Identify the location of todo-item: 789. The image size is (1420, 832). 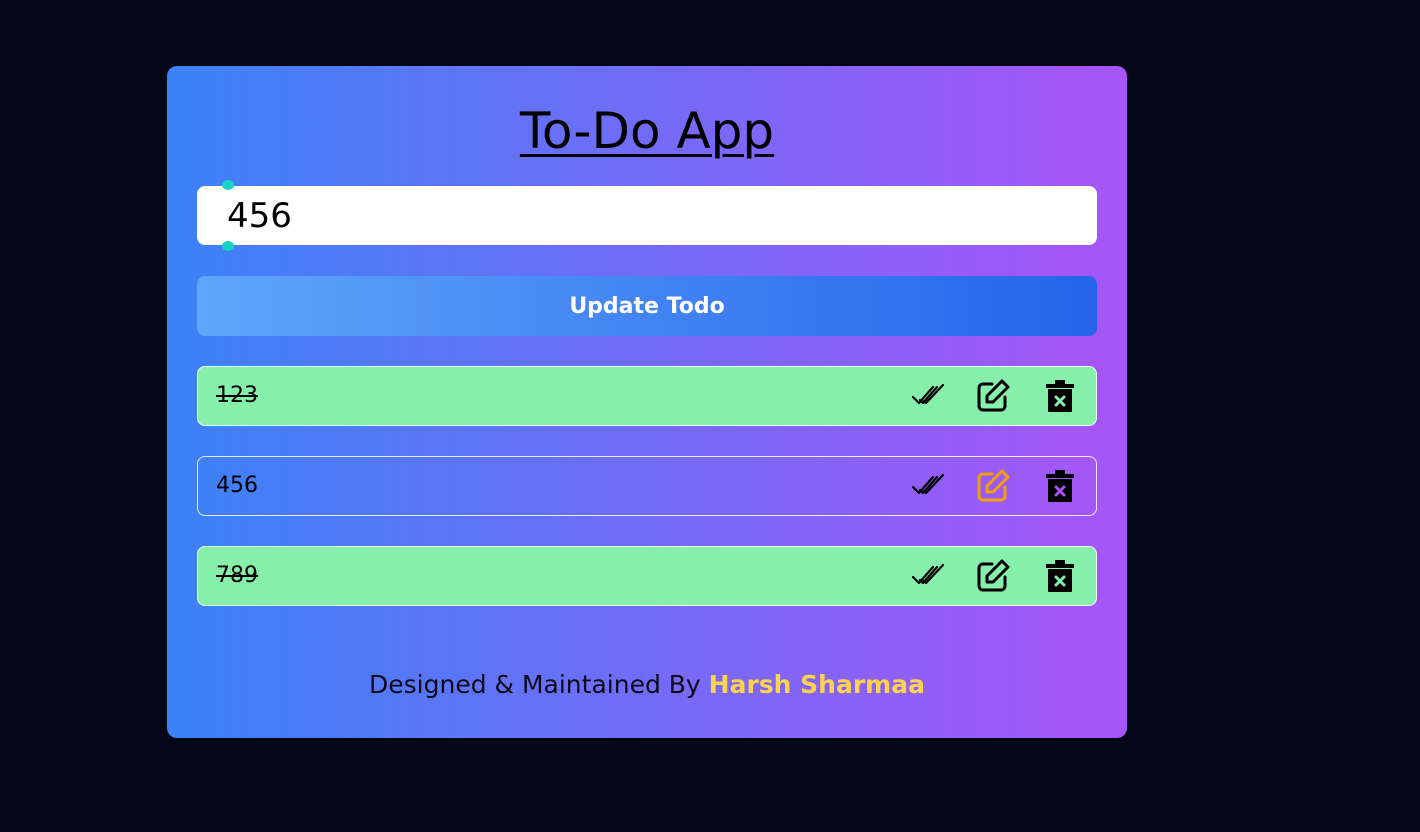
(647, 576).